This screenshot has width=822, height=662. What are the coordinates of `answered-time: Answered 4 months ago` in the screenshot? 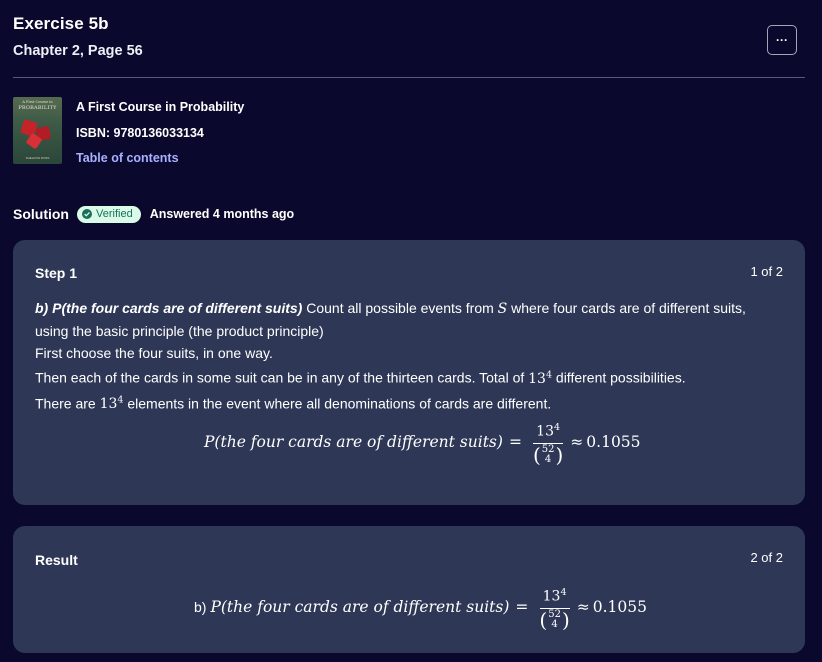 It's located at (222, 214).